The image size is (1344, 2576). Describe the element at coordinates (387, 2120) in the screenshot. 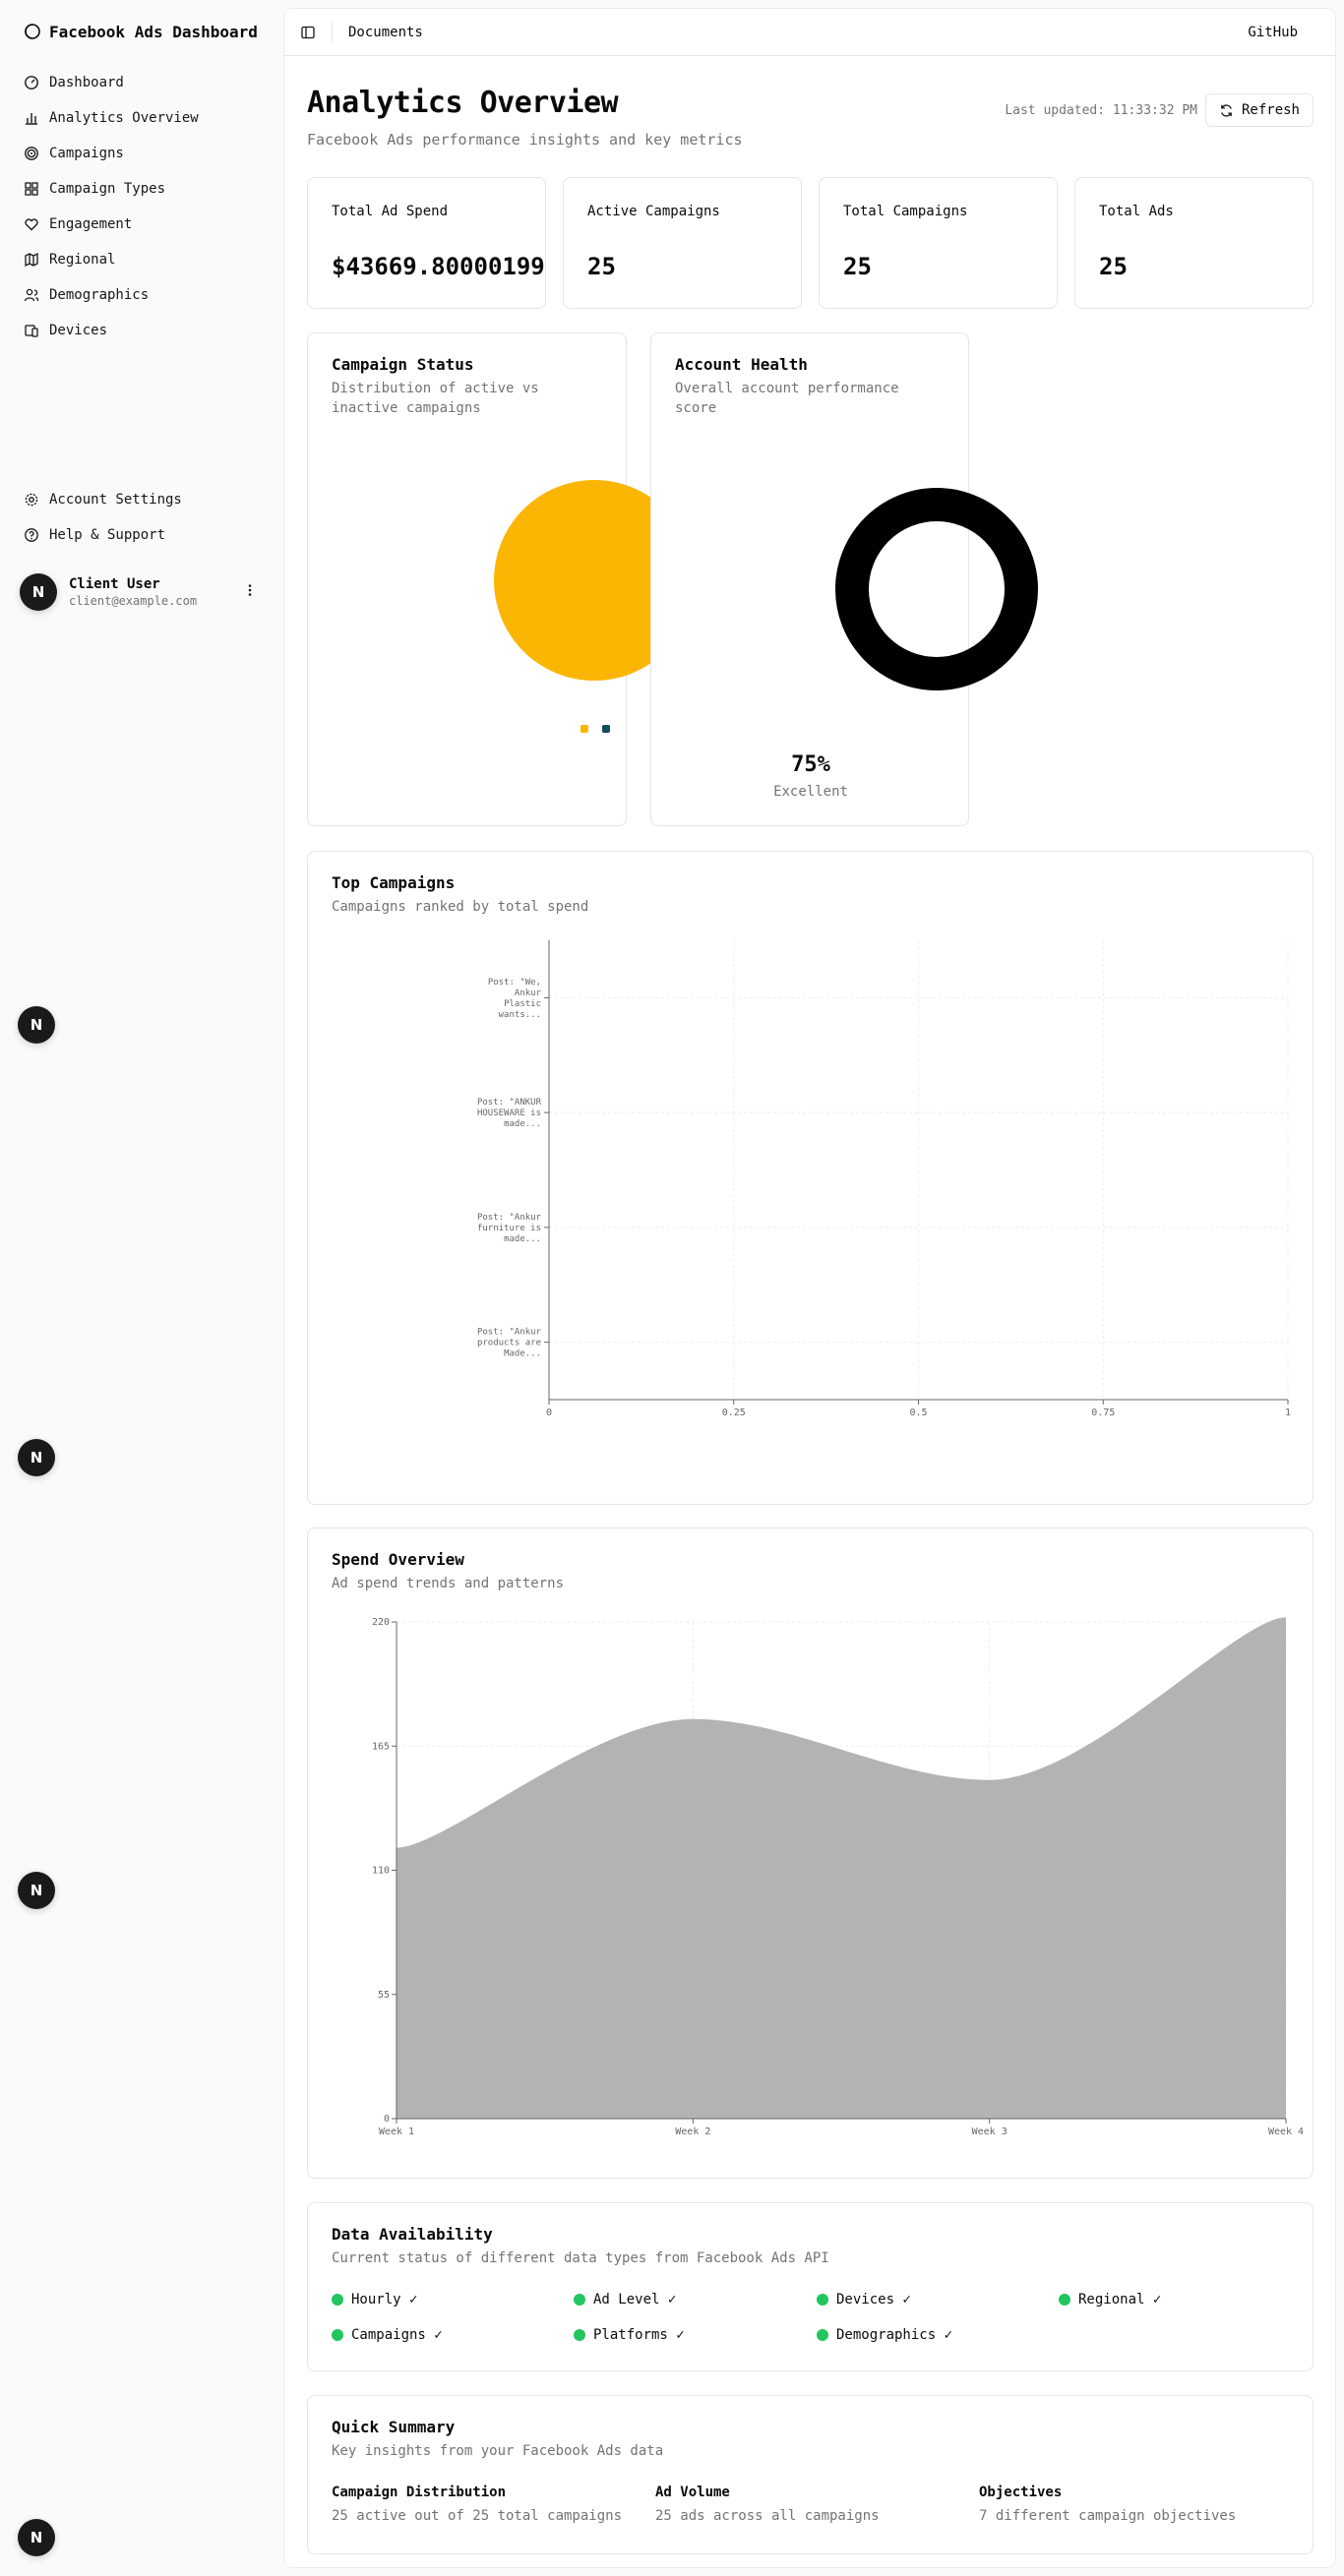

I see `y-tick-label: 0` at that location.